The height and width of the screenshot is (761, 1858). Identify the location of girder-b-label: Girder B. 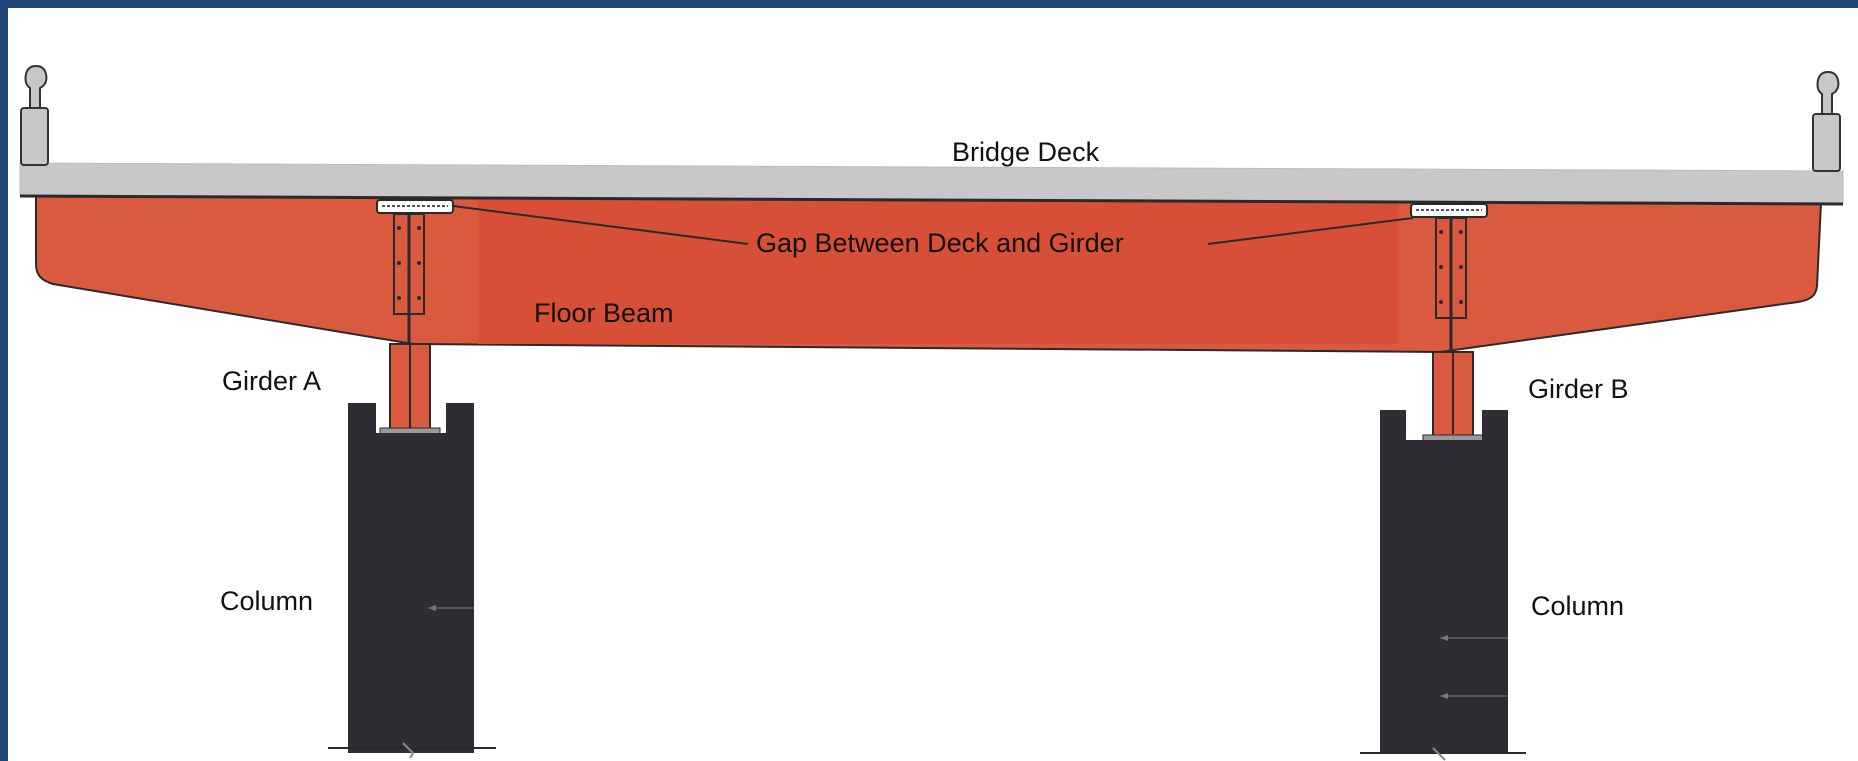
(1578, 389).